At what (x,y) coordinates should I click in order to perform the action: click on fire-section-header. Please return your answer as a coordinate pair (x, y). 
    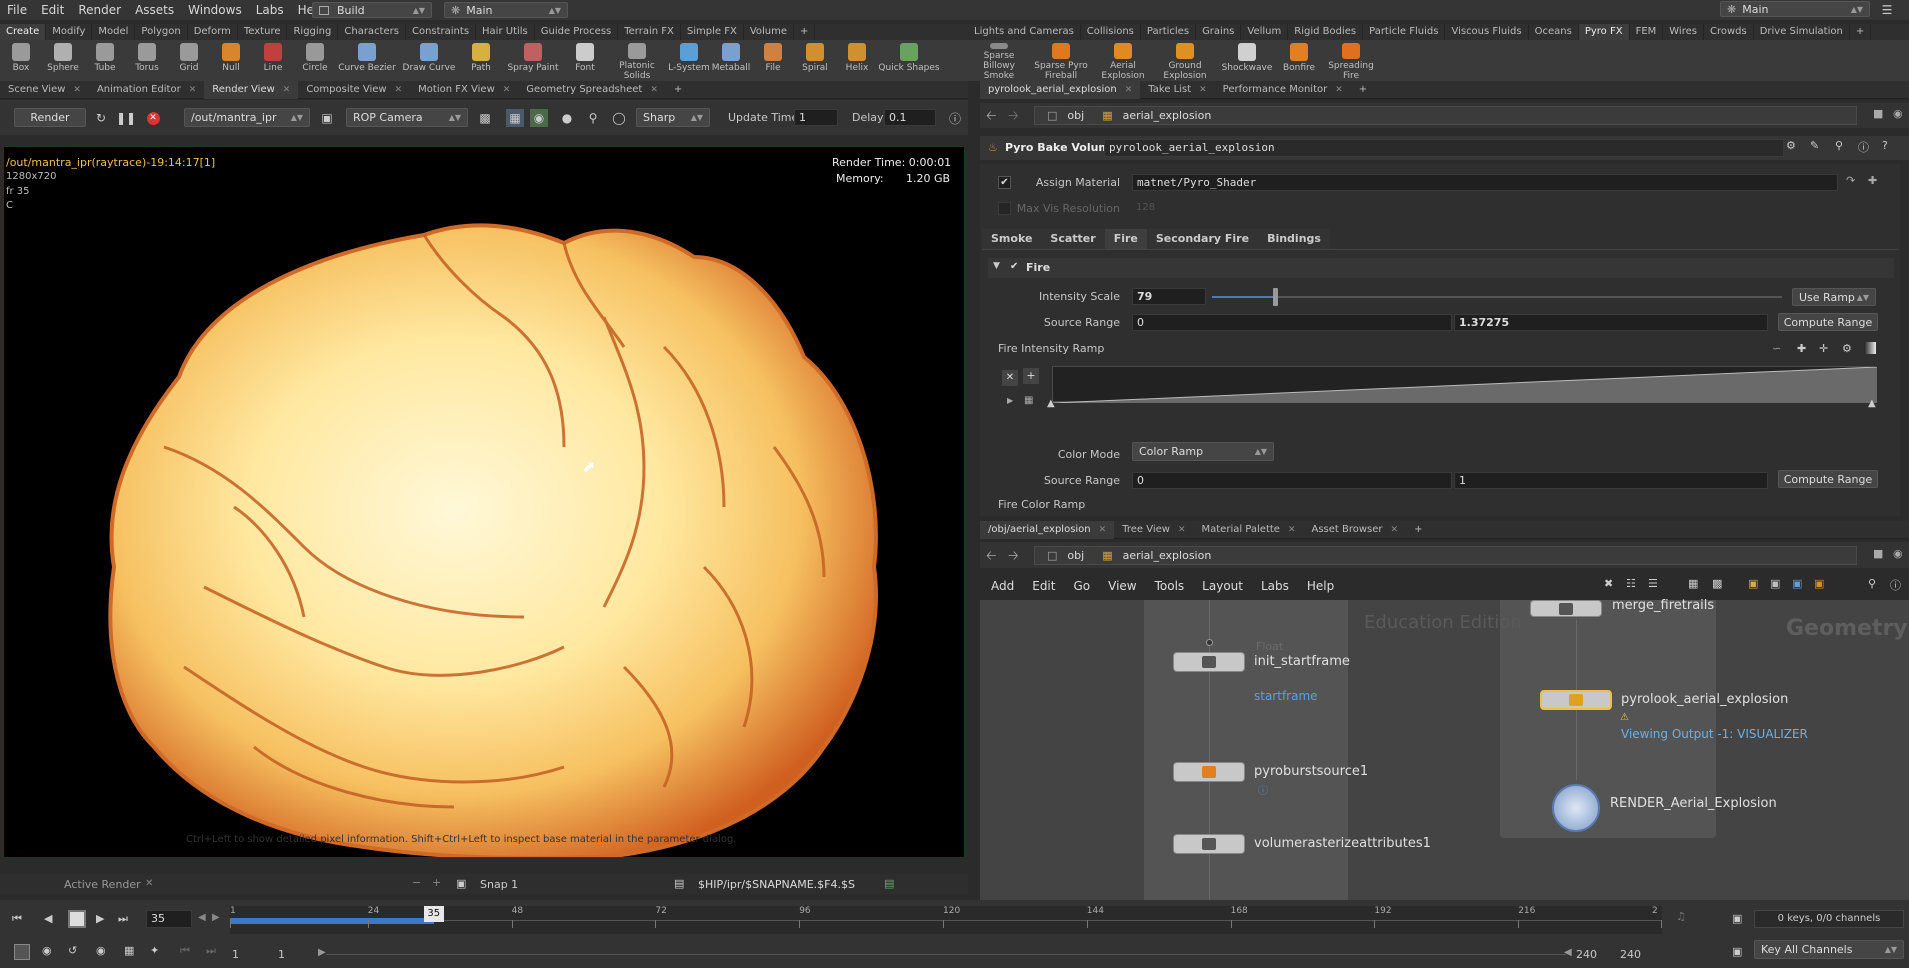
    Looking at the image, I should click on (1441, 268).